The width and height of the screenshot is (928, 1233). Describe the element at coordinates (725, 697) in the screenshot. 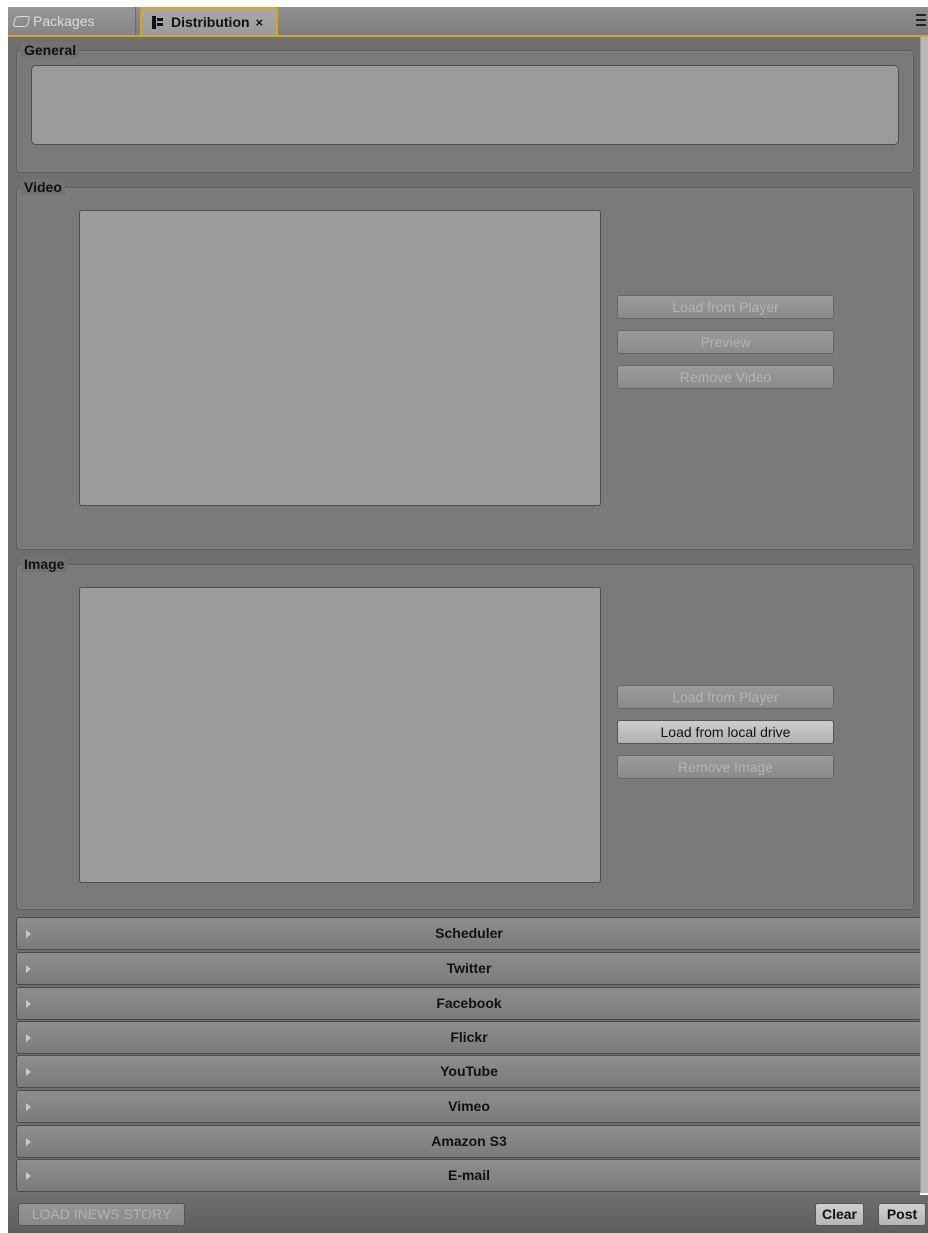

I see `image-load-from-player-button: Load from Player` at that location.